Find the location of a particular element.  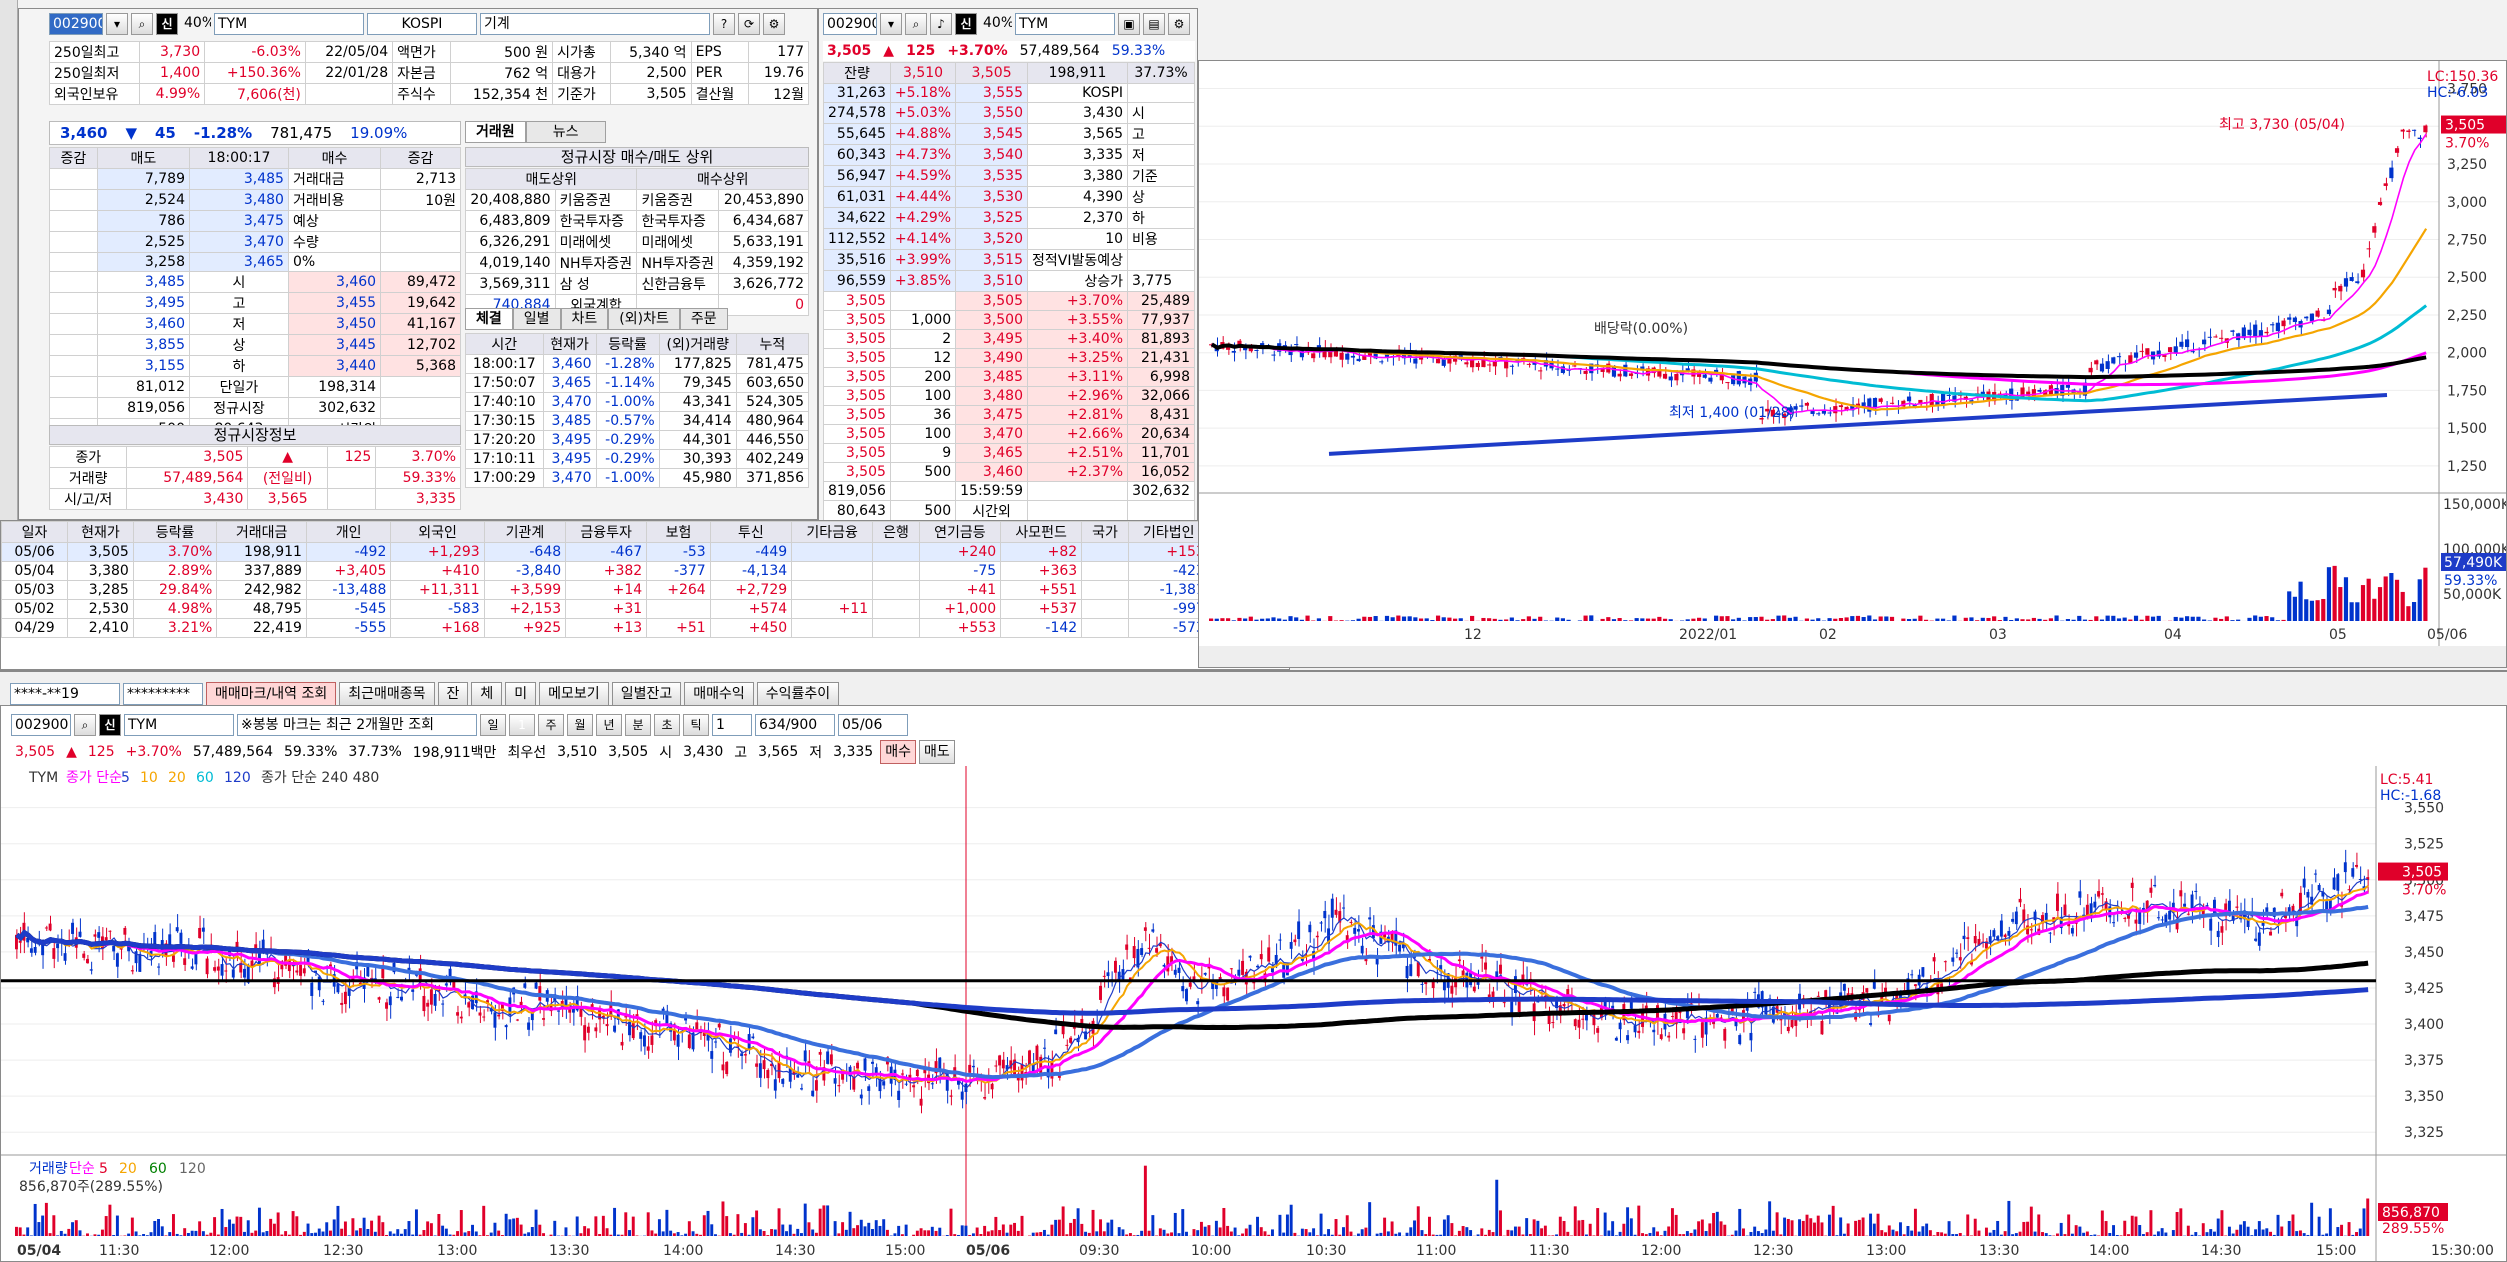

table-row: 34,622 +4.29% 3,525 2,370 하 is located at coordinates (1009, 218).